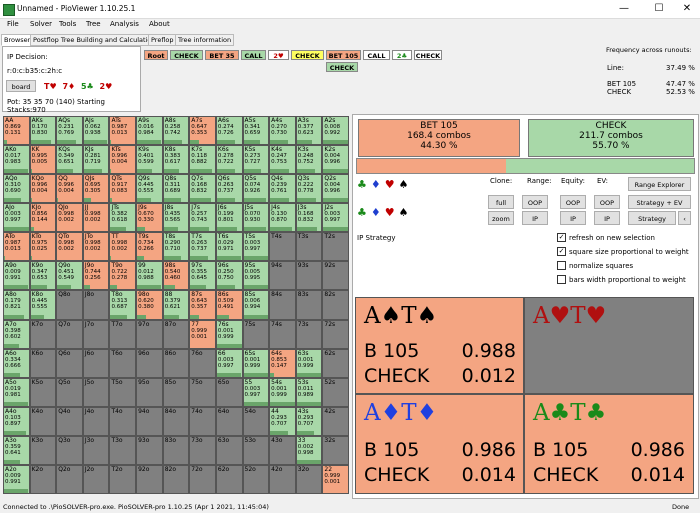 This screenshot has height=513, width=700. I want to click on range-oop-button: OOP, so click(535, 202).